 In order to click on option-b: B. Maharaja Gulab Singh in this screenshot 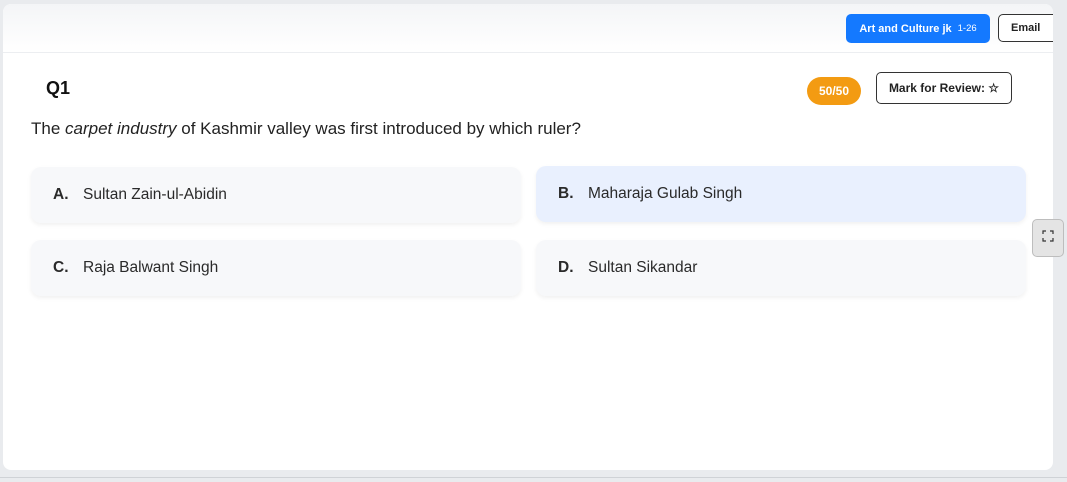, I will do `click(781, 194)`.